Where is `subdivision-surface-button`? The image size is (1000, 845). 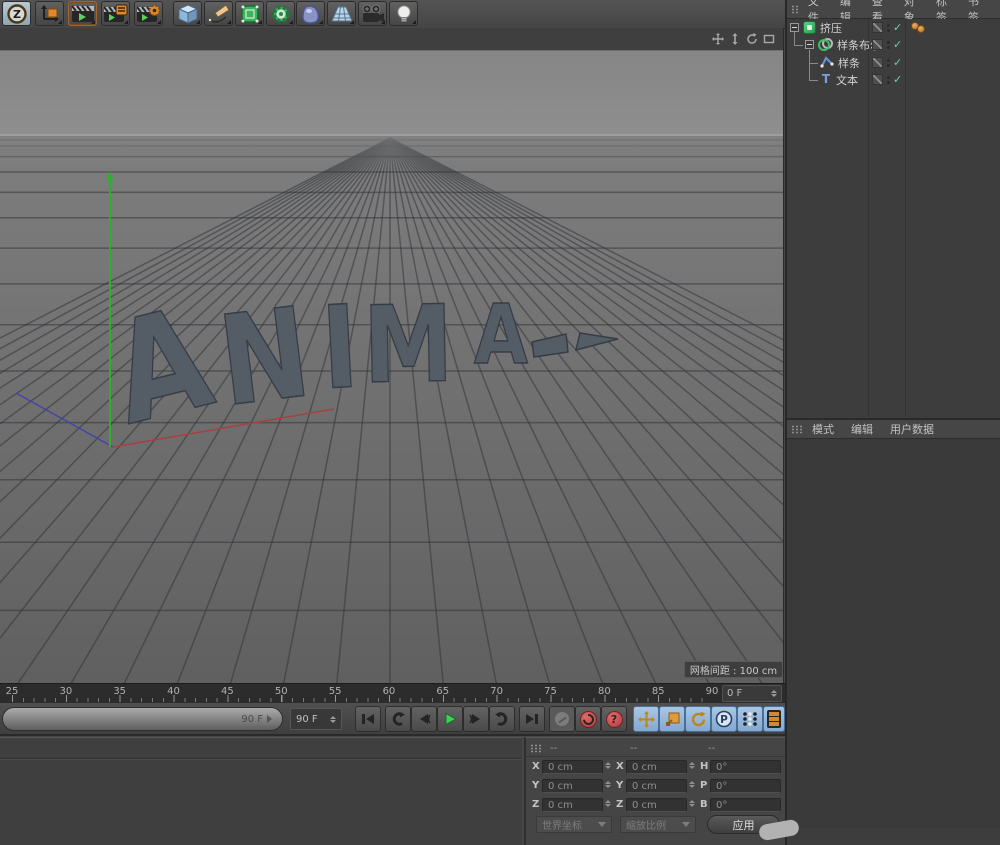
subdivision-surface-button is located at coordinates (249, 13).